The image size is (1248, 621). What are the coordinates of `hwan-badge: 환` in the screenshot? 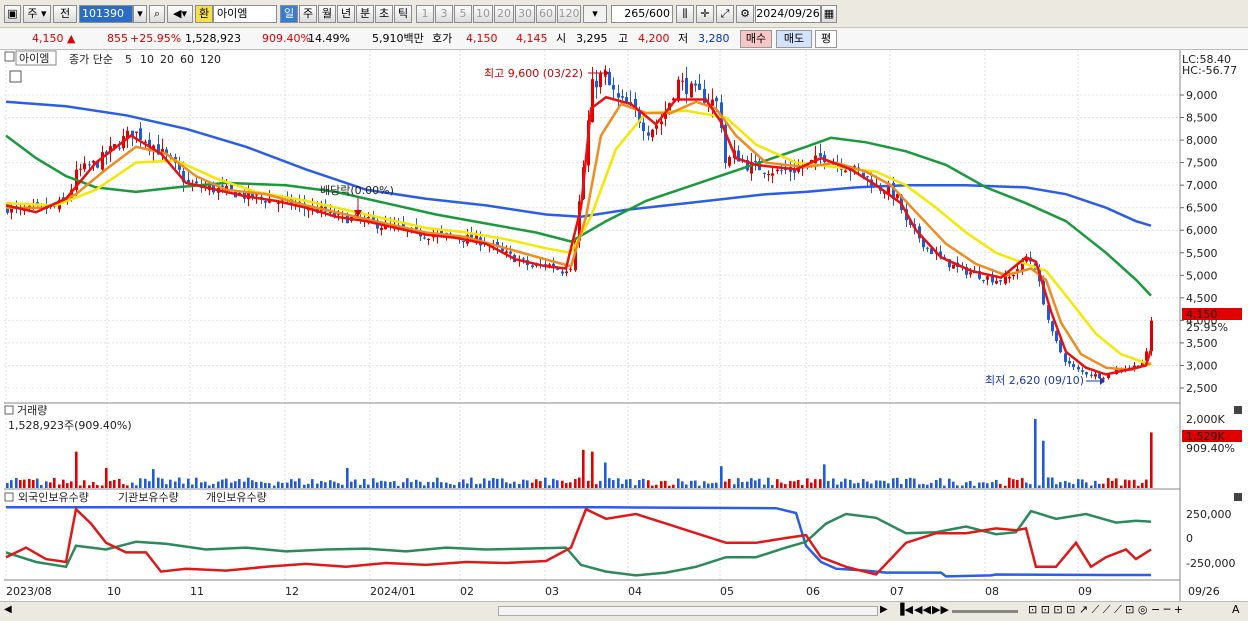 It's located at (204, 14).